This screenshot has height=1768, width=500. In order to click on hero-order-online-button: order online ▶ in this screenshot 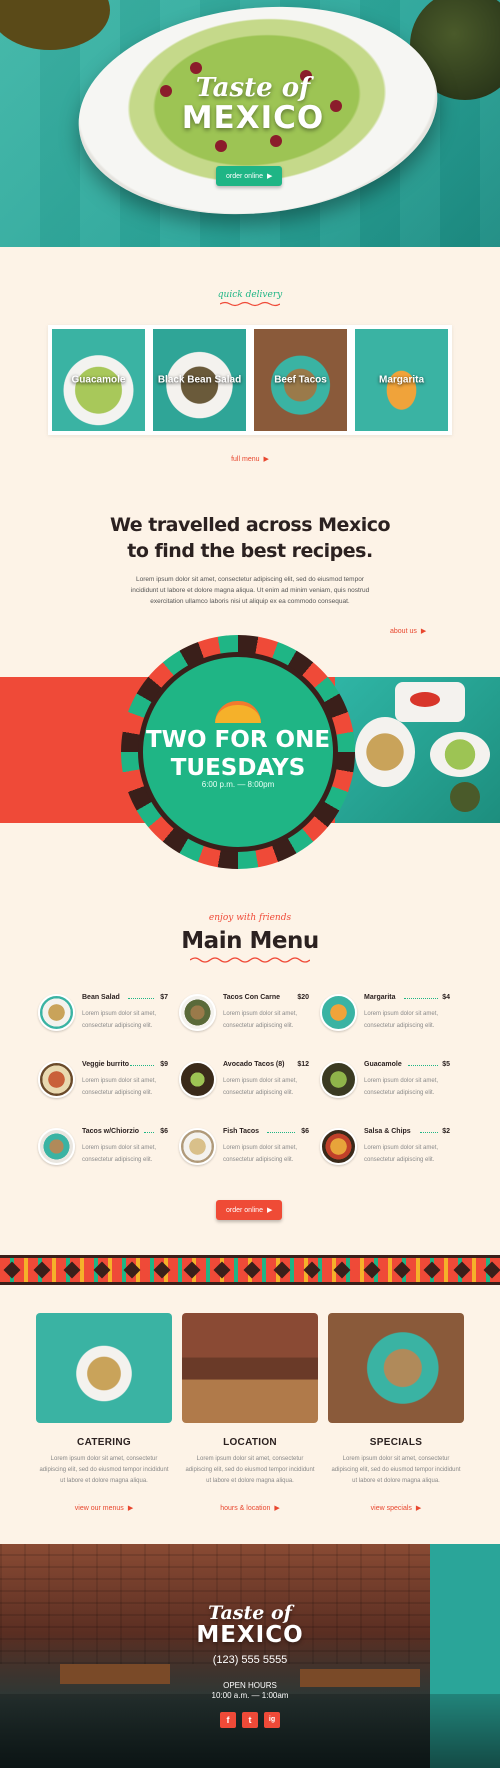, I will do `click(249, 175)`.